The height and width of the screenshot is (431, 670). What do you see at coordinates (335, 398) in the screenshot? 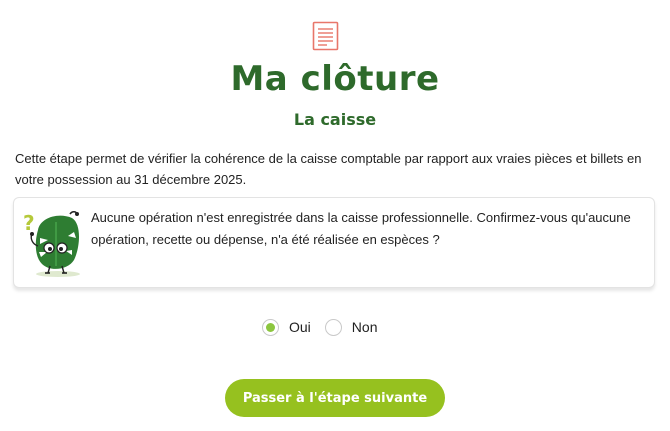
I see `next-step-button: Passer à l'étape suivante` at bounding box center [335, 398].